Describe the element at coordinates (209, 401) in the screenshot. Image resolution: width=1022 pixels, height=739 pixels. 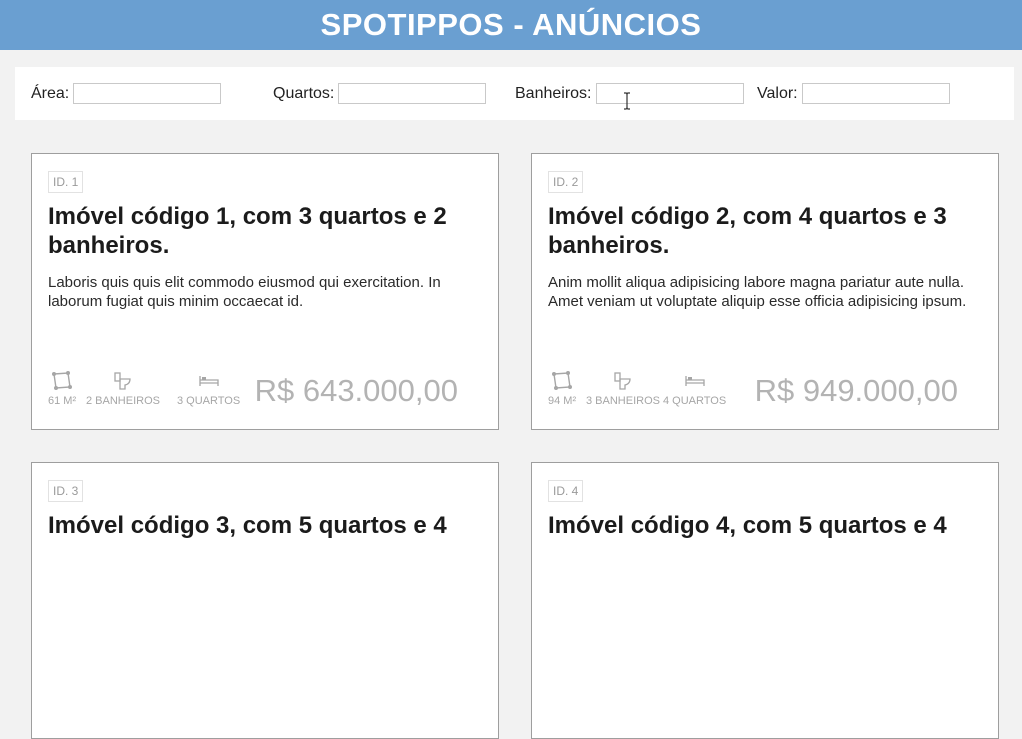
I see `listing-rooms-text: 3 QUARTOS` at that location.